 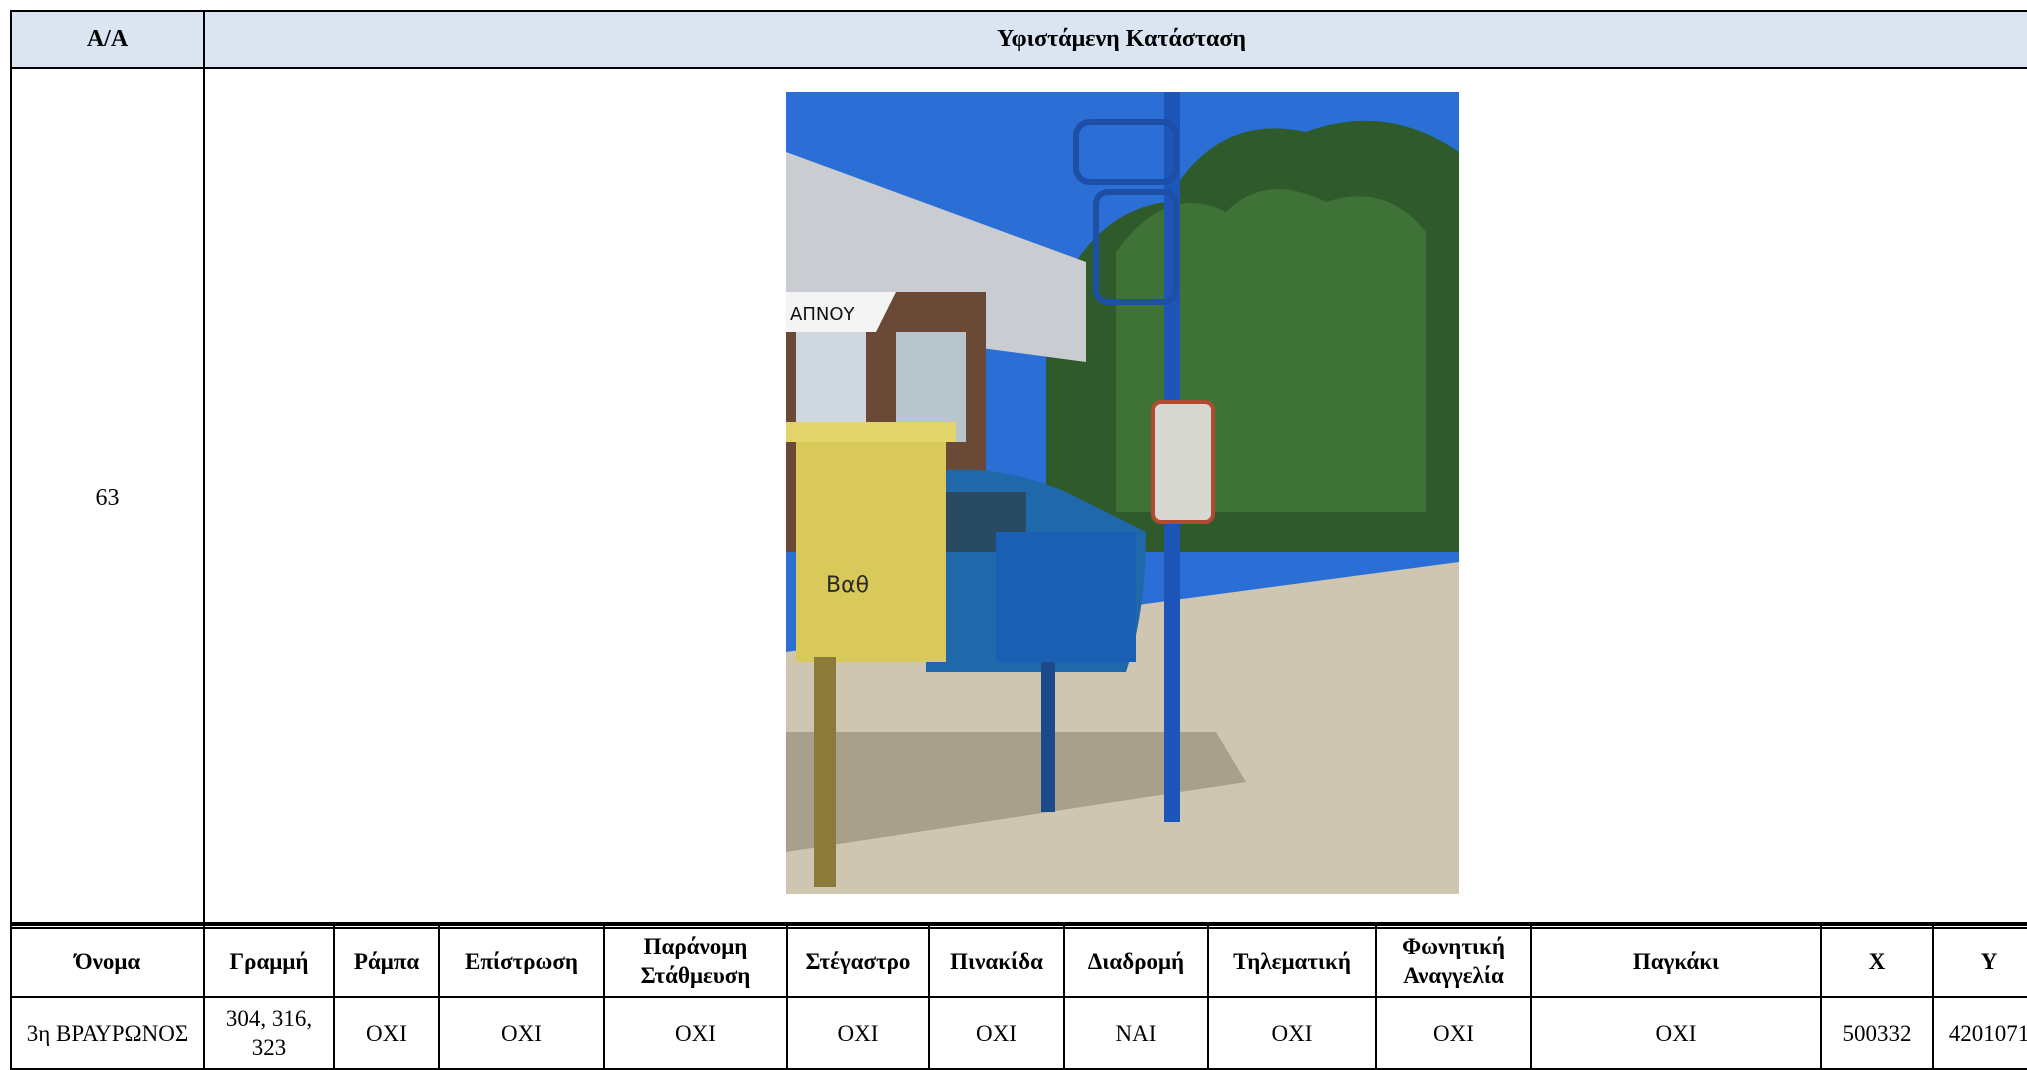 I want to click on header-current-state: Υφιστάμενη Κατάσταση, so click(x=1115, y=39).